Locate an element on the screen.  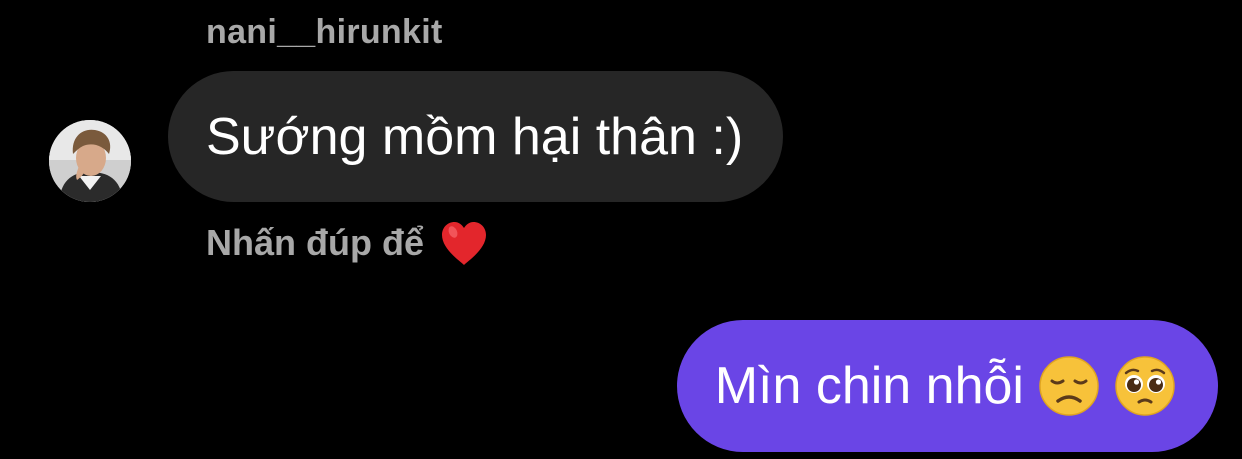
outgoing-message-bubble: Mìn chin nhỗi is located at coordinates (947, 386).